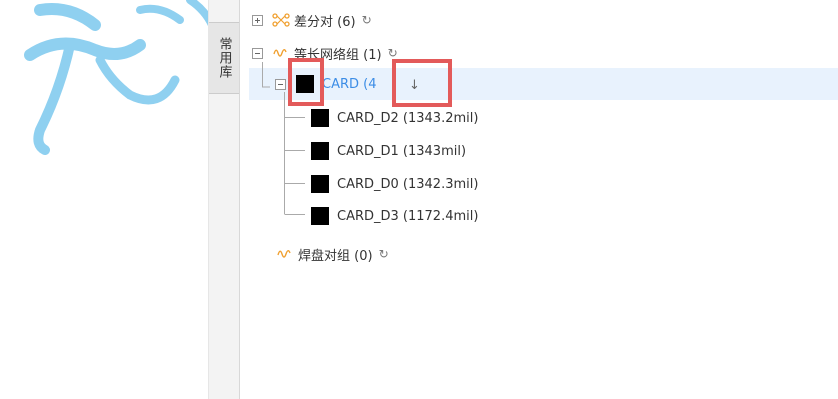 The image size is (838, 399). What do you see at coordinates (422, 83) in the screenshot?
I see `highlight-box-arrow` at bounding box center [422, 83].